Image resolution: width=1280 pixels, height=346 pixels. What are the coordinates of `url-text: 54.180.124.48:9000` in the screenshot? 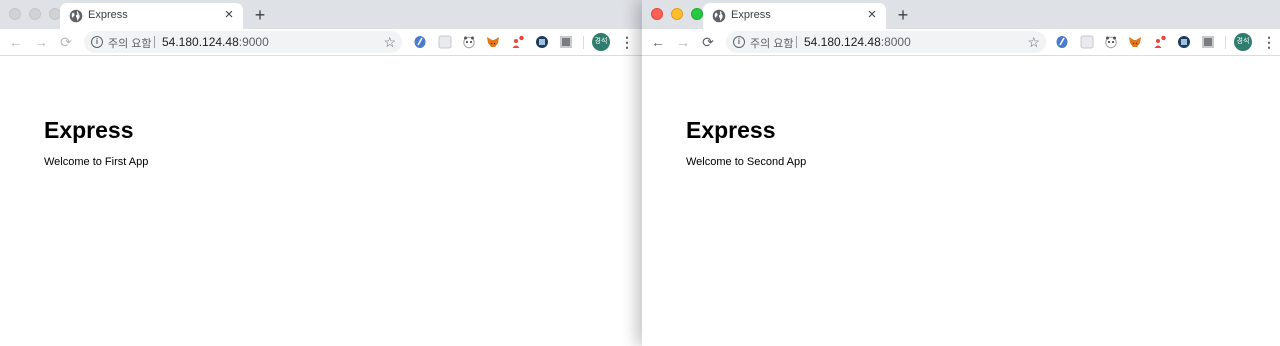 It's located at (215, 42).